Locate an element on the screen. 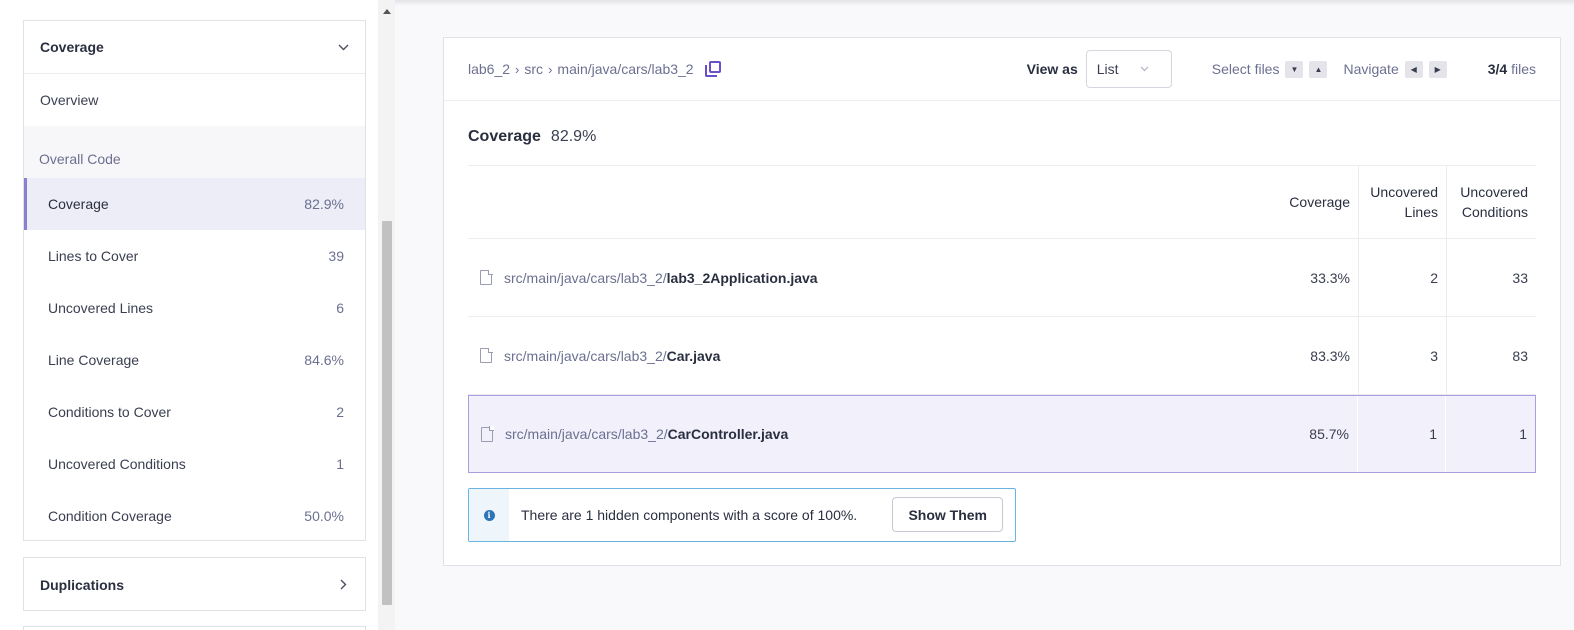 The height and width of the screenshot is (630, 1574). file-name: Car.java is located at coordinates (693, 355).